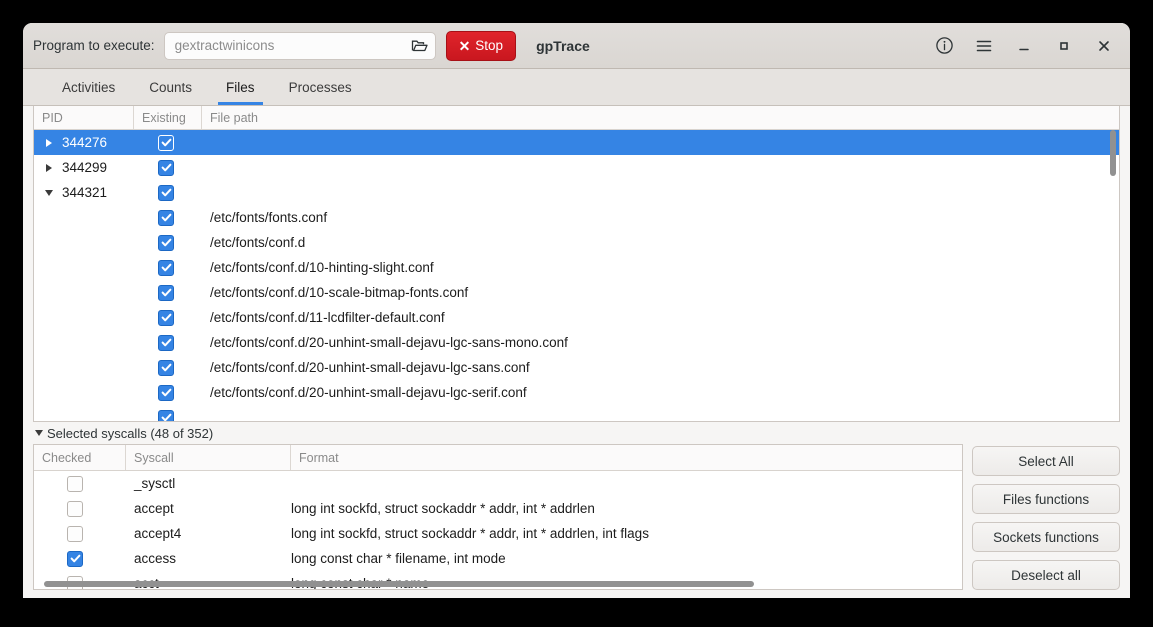 This screenshot has height=627, width=1153. I want to click on program-input: gextractwinicons, so click(299, 45).